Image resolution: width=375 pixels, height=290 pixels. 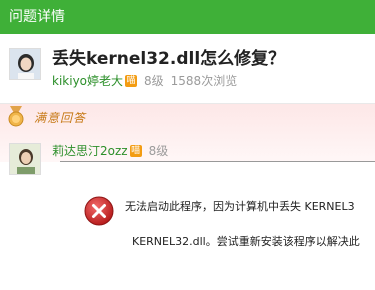 I want to click on satisfied-answer-banner: 满意回答, so click(x=46, y=117).